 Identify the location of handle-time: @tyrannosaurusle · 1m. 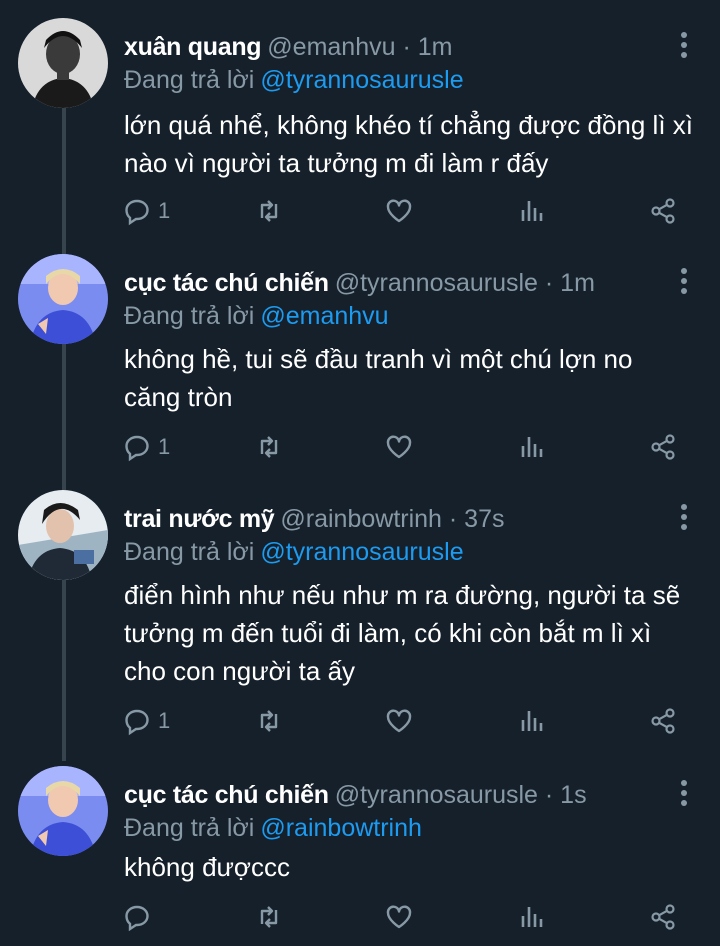
(464, 283).